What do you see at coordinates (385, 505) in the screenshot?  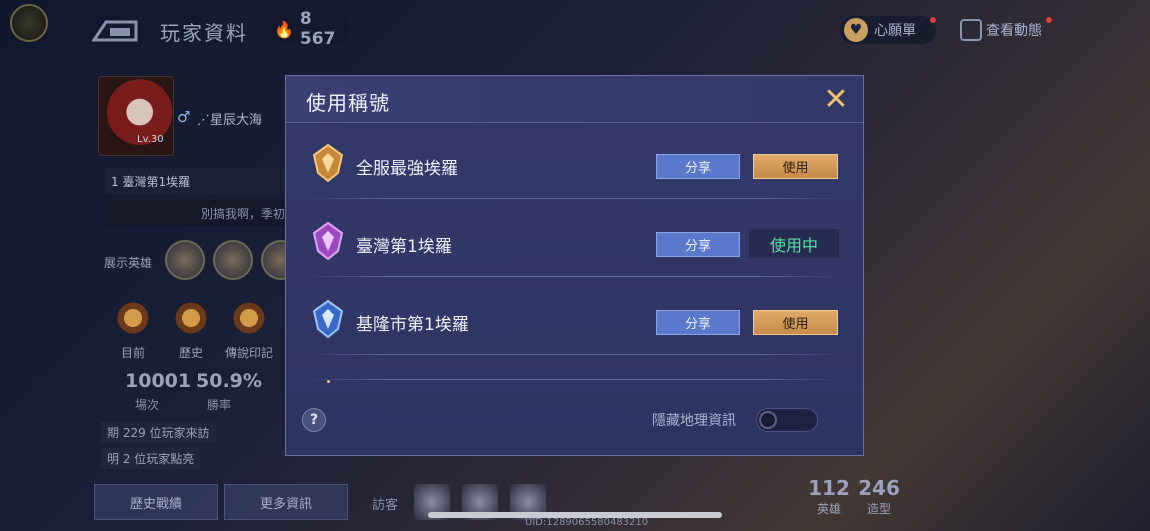 I see `visitors-label: 訪客` at bounding box center [385, 505].